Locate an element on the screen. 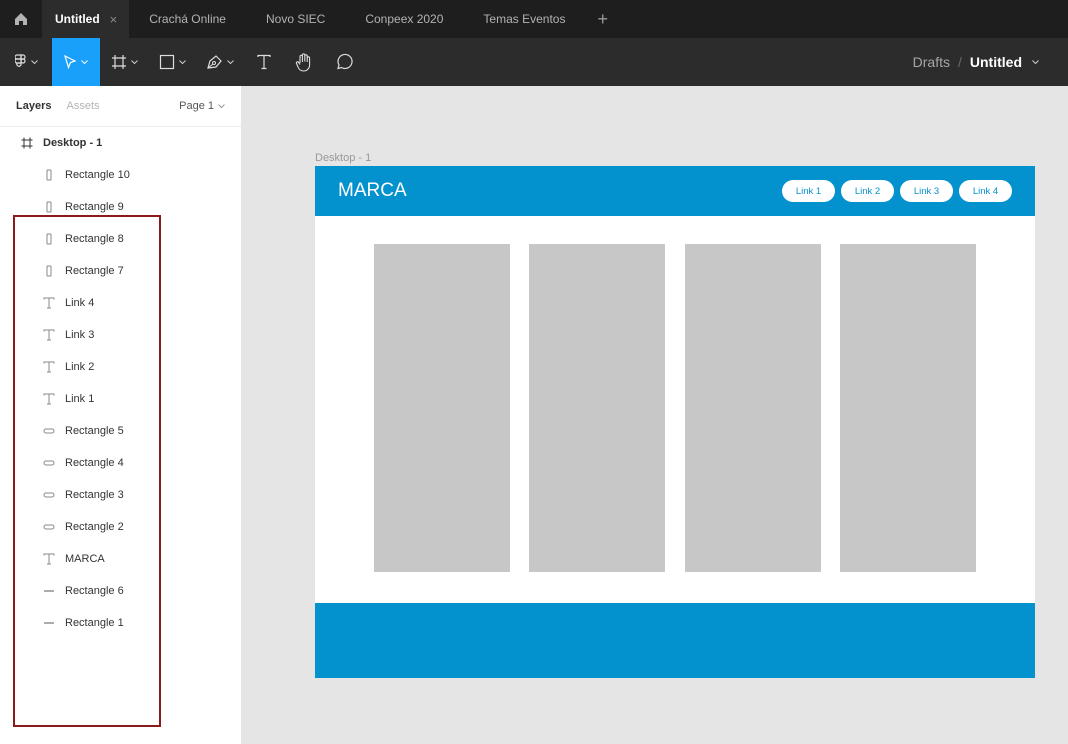 The image size is (1068, 744). tab-untitled: Untitled × is located at coordinates (86, 19).